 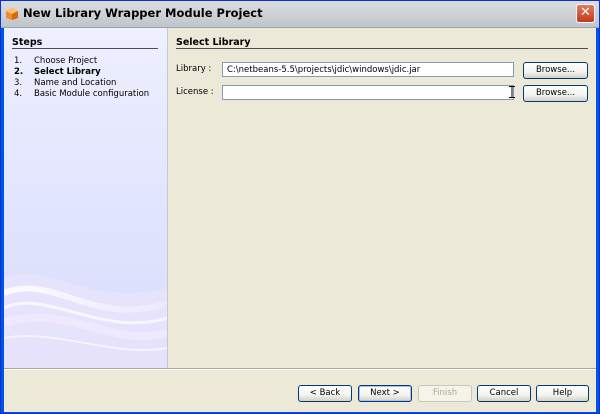 What do you see at coordinates (512, 92) in the screenshot?
I see `text-cursor-icon` at bounding box center [512, 92].